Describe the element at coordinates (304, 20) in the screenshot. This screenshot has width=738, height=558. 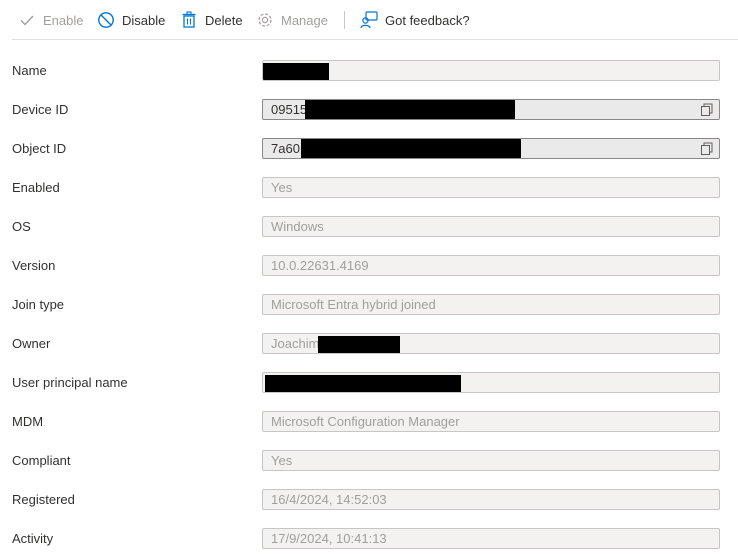
I see `manage-button-label: Manage` at that location.